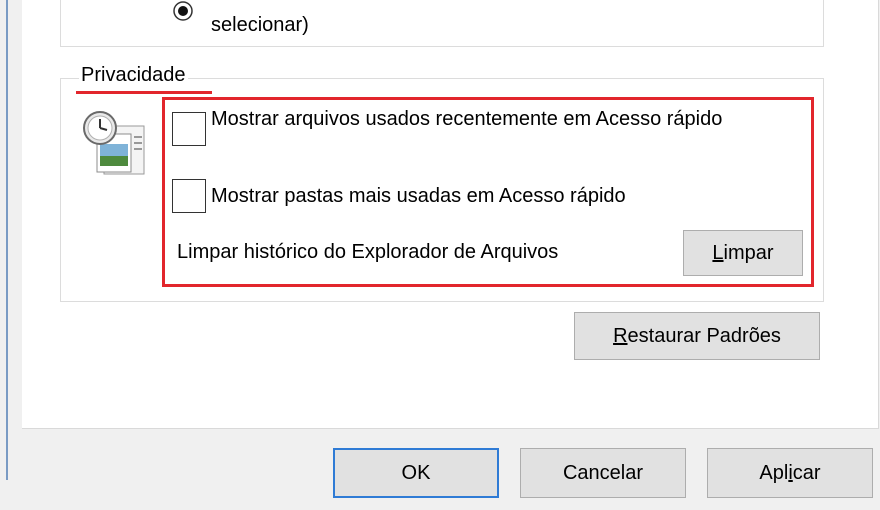  I want to click on clear-history-button: Limpar, so click(743, 253).